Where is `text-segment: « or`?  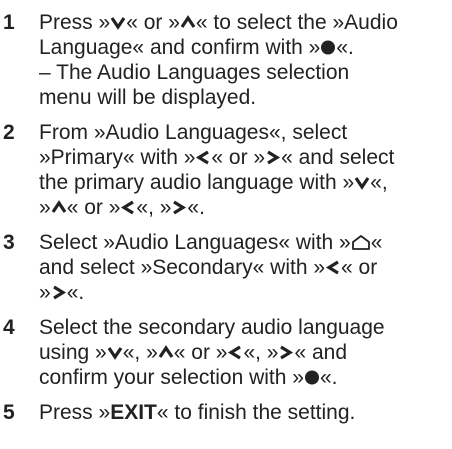 text-segment: « or is located at coordinates (359, 267).